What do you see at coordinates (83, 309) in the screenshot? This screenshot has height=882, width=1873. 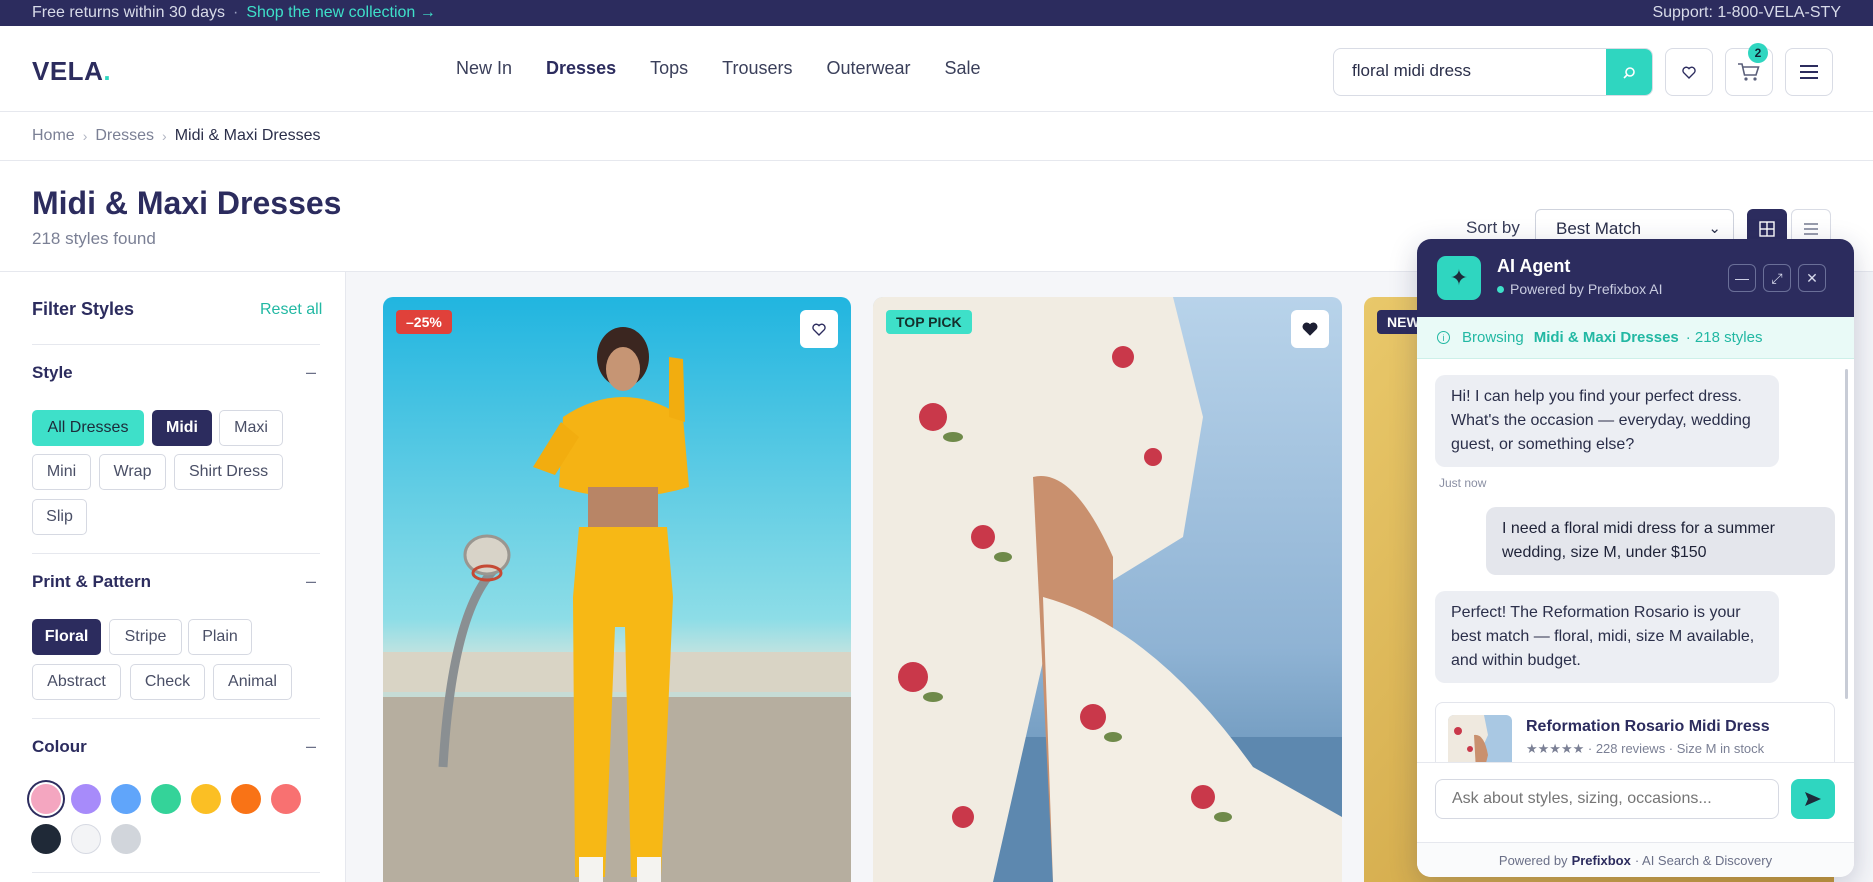 I see `filter-heading: Filter Styles` at bounding box center [83, 309].